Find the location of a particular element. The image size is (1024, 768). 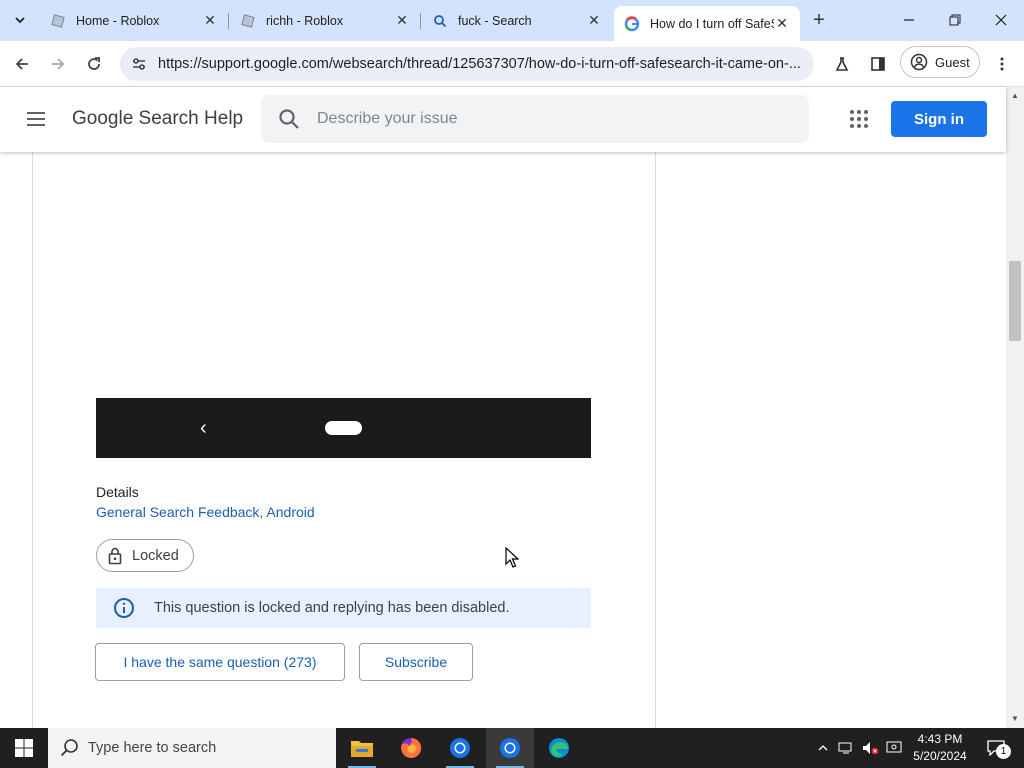

locked-badge: Locked is located at coordinates (145, 555).